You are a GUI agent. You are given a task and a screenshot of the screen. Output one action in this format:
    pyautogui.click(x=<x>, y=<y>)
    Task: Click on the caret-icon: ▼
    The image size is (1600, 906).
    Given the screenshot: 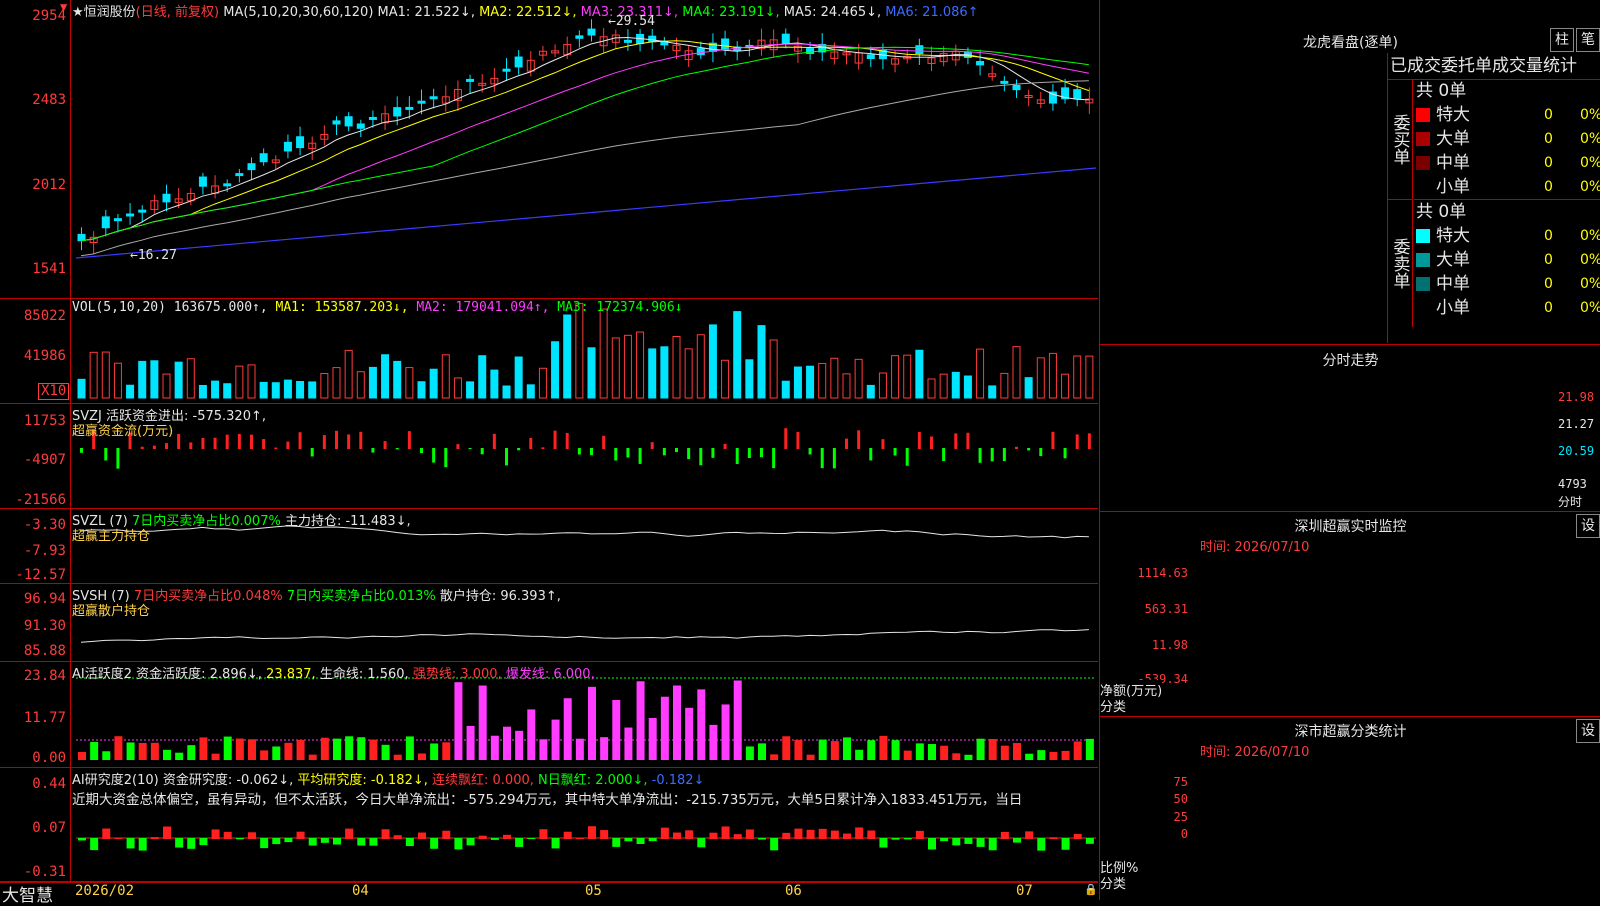 What is the action you would take?
    pyautogui.click(x=63, y=7)
    